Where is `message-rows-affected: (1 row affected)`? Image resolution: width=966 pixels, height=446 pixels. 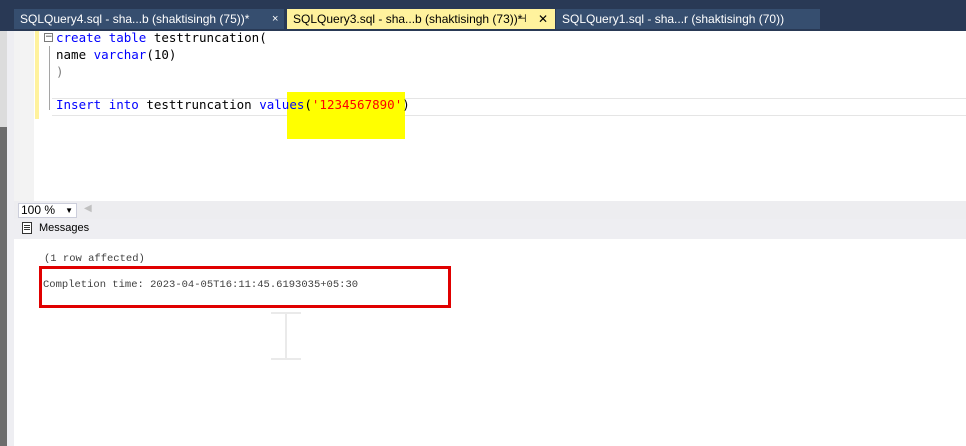 message-rows-affected: (1 row affected) is located at coordinates (94, 259).